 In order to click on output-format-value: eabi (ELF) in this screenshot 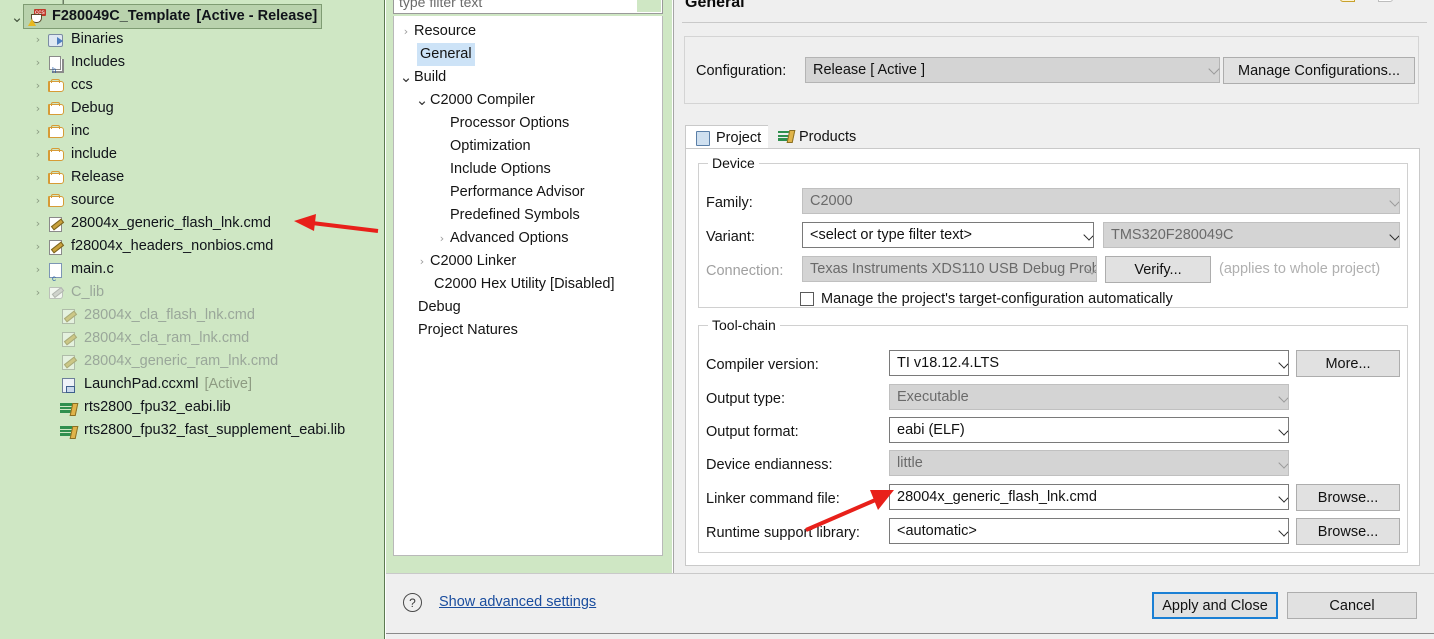, I will do `click(931, 430)`.